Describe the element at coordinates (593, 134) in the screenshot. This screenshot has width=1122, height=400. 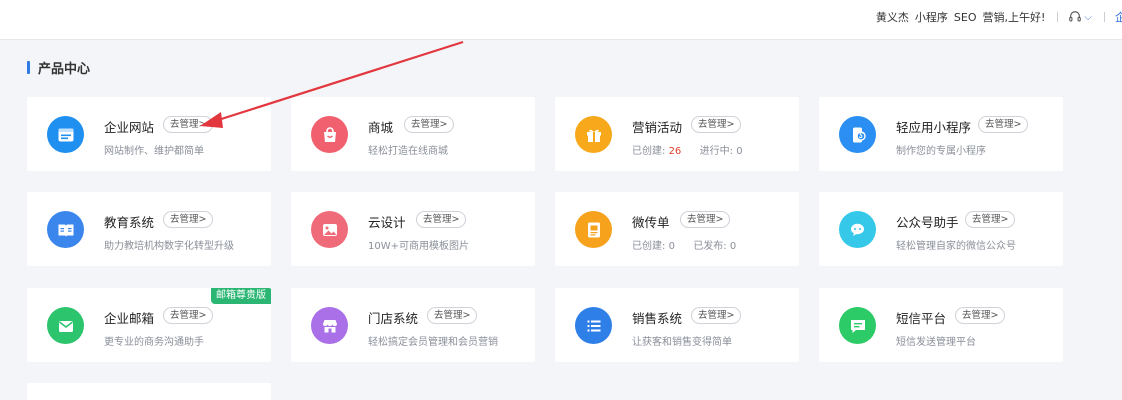
I see `gift-icon` at that location.